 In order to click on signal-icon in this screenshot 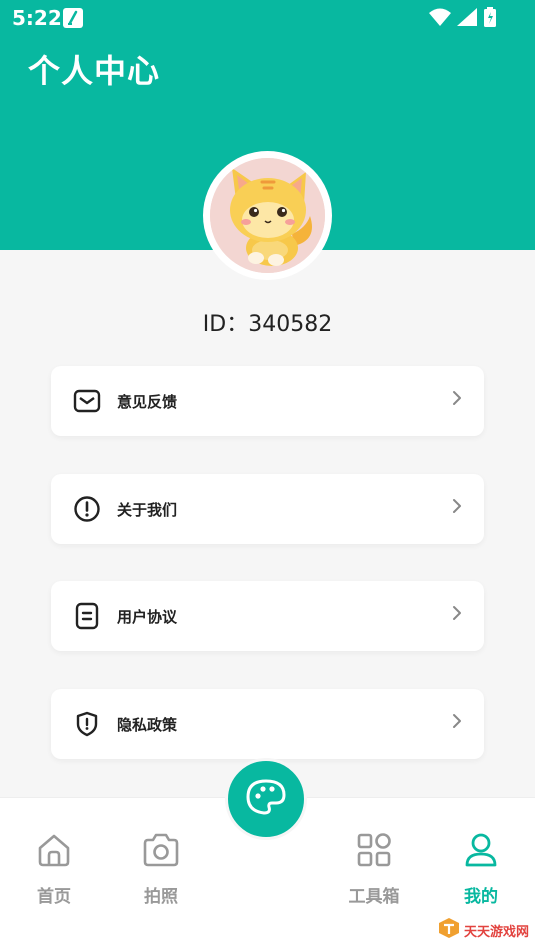, I will do `click(467, 19)`.